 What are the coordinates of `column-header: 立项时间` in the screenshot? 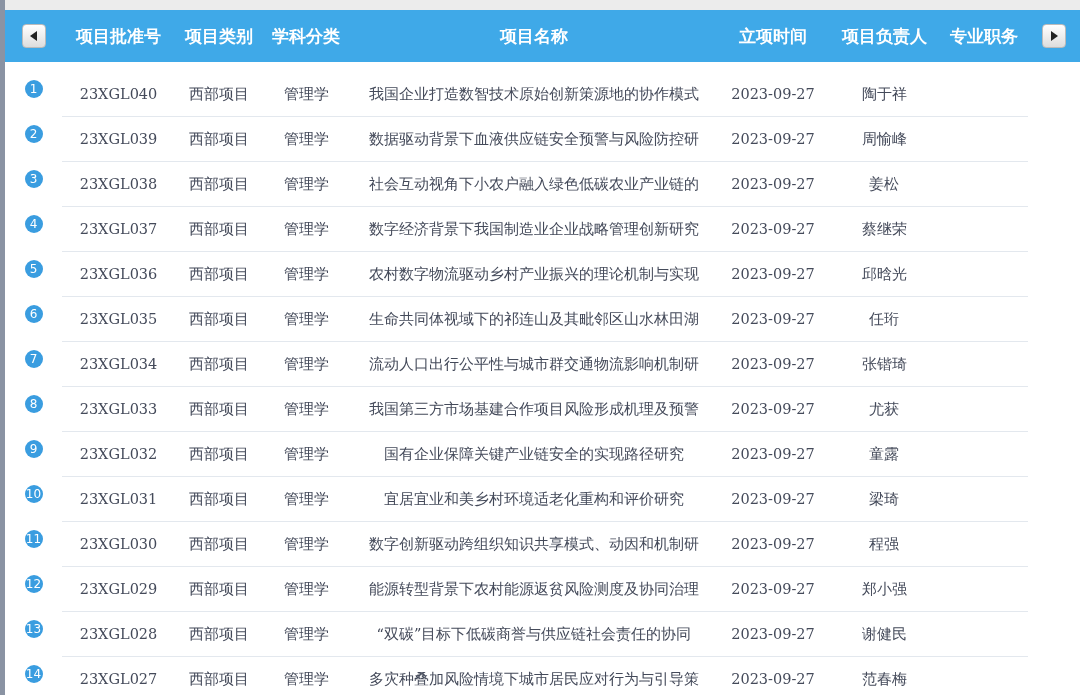 It's located at (773, 36).